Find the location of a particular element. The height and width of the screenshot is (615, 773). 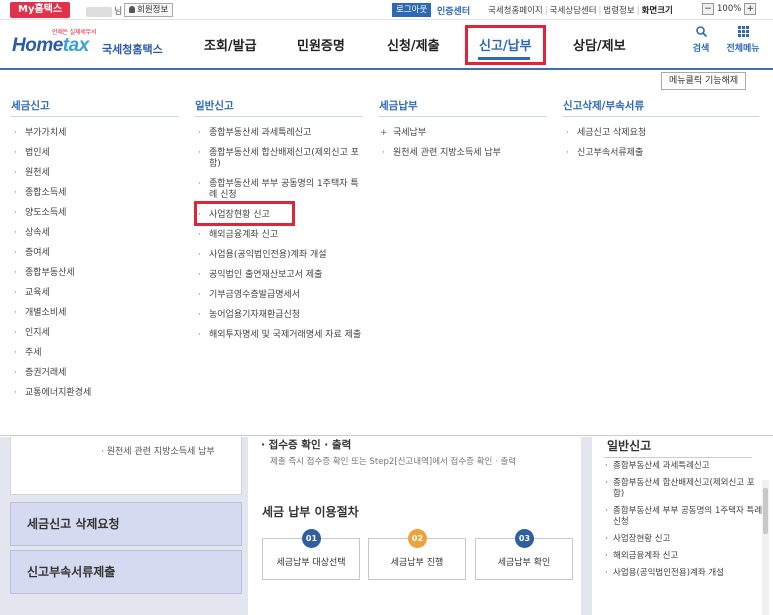

list-item: 종합부동산세 과세특례신고 is located at coordinates (684, 466).